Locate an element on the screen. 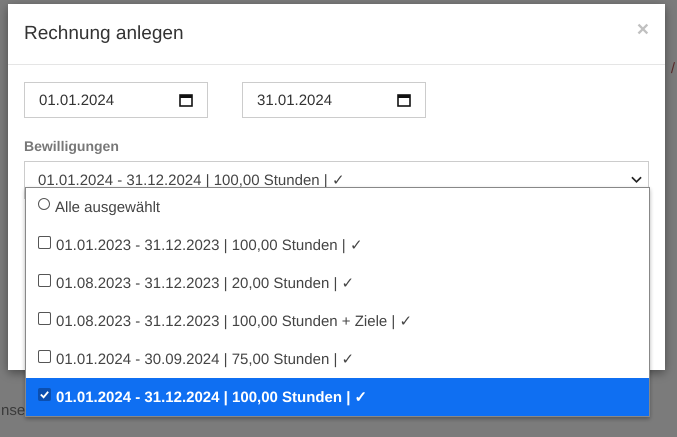 This screenshot has width=677, height=437. dropdown-option: 01.08.2023 - 31.12.2023 | 100,00 Stunden + Ziele | ✓ is located at coordinates (337, 321).